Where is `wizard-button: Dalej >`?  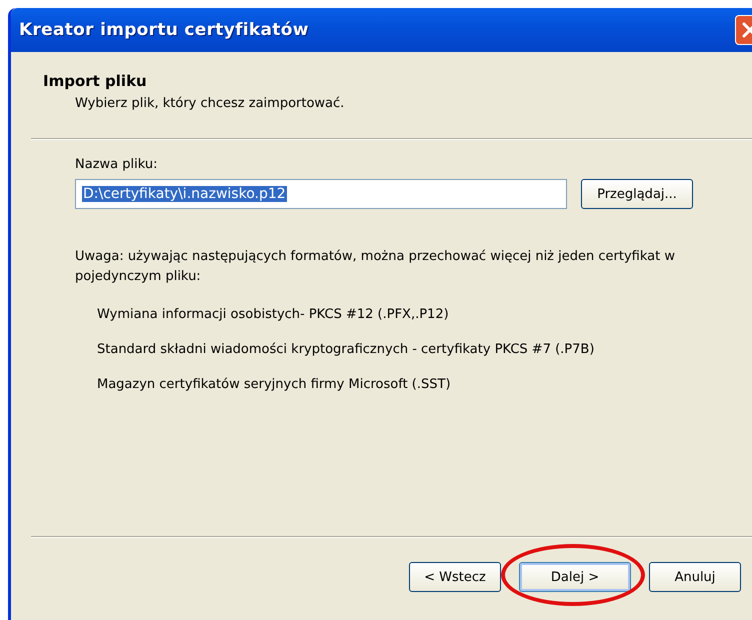
wizard-button: Dalej > is located at coordinates (575, 577).